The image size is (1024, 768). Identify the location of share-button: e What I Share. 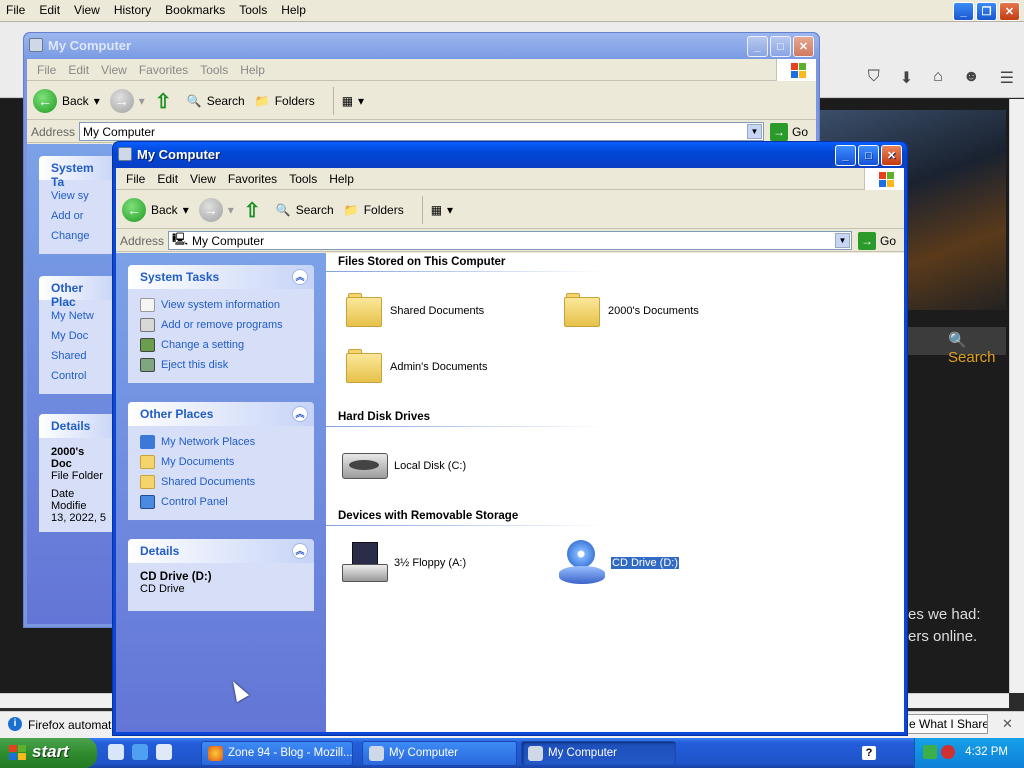
(946, 724).